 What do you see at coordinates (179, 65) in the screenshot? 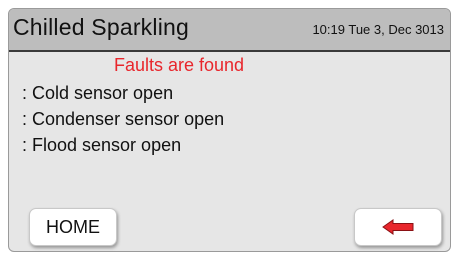
I see `fault-headline: Faults are found` at bounding box center [179, 65].